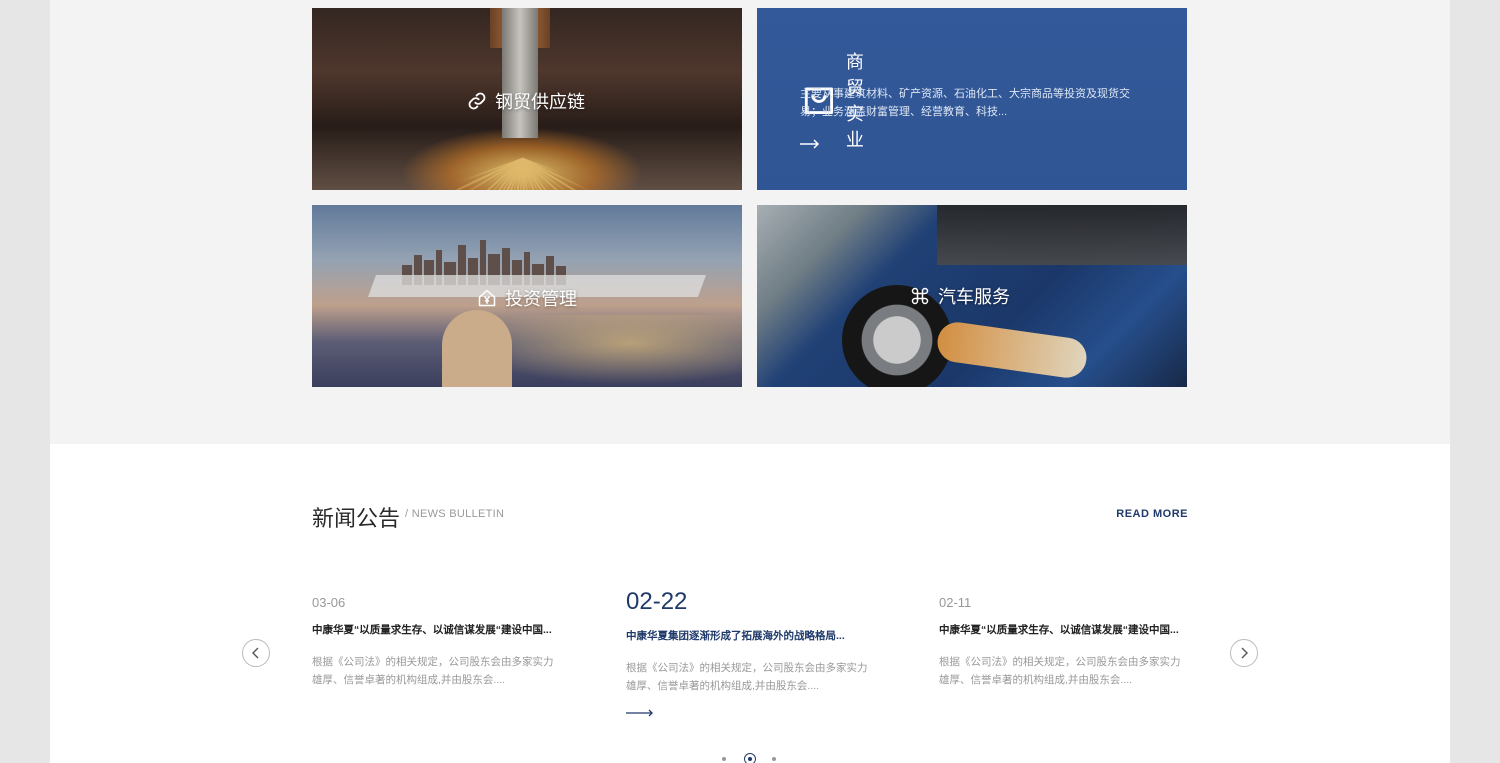 The image size is (1500, 763). I want to click on news-date: 02-22, so click(657, 601).